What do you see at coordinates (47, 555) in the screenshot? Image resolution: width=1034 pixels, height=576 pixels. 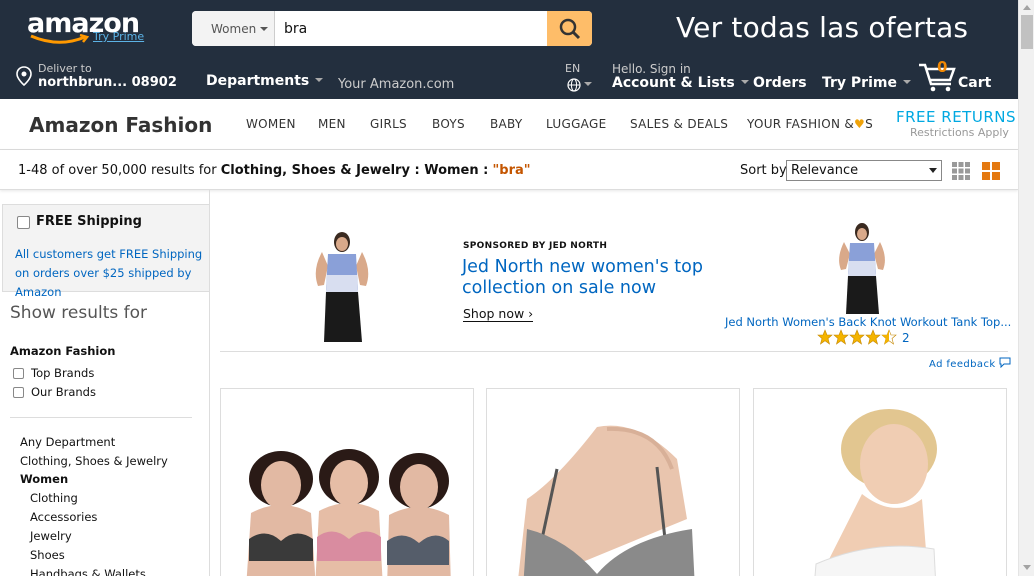 I see `dept-shoes: Shoes` at bounding box center [47, 555].